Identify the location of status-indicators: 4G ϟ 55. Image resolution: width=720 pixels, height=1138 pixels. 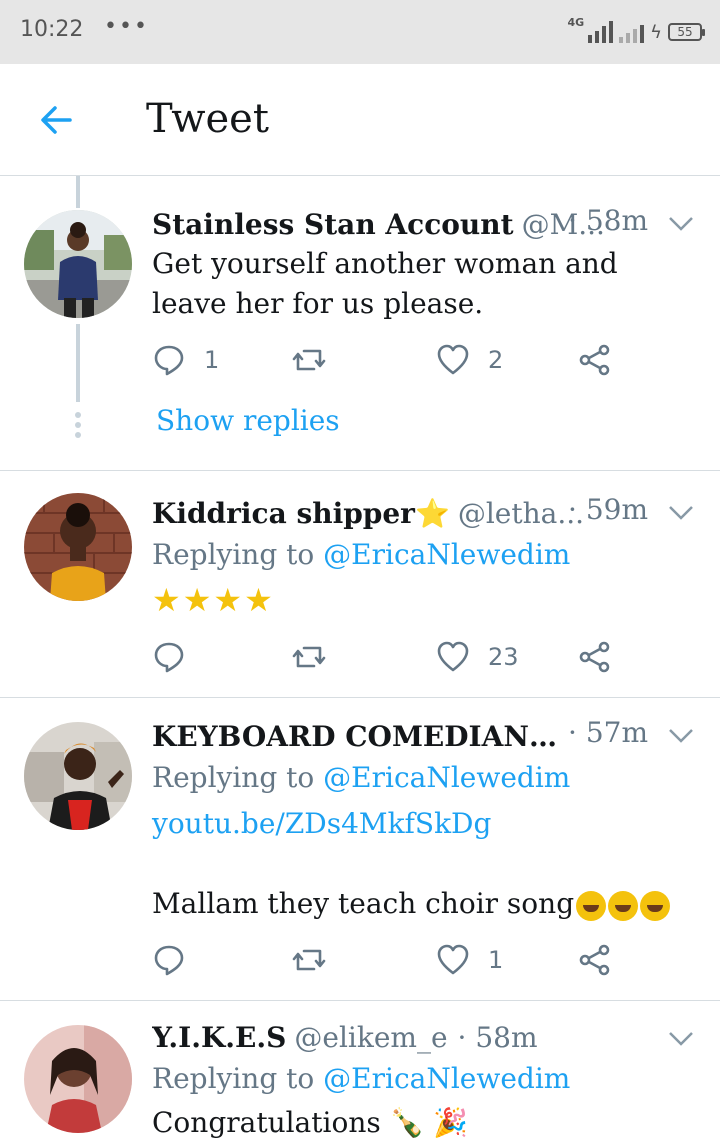
(636, 32).